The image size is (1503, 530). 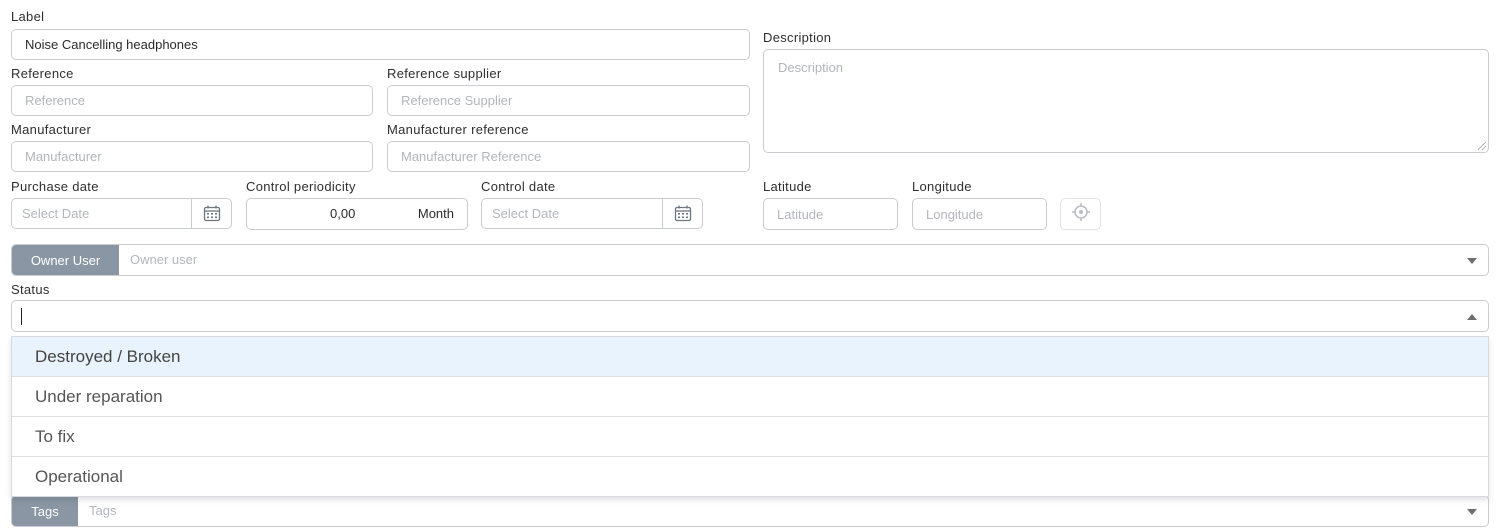 What do you see at coordinates (750, 260) in the screenshot?
I see `owner-user-select: Owner User Owner user` at bounding box center [750, 260].